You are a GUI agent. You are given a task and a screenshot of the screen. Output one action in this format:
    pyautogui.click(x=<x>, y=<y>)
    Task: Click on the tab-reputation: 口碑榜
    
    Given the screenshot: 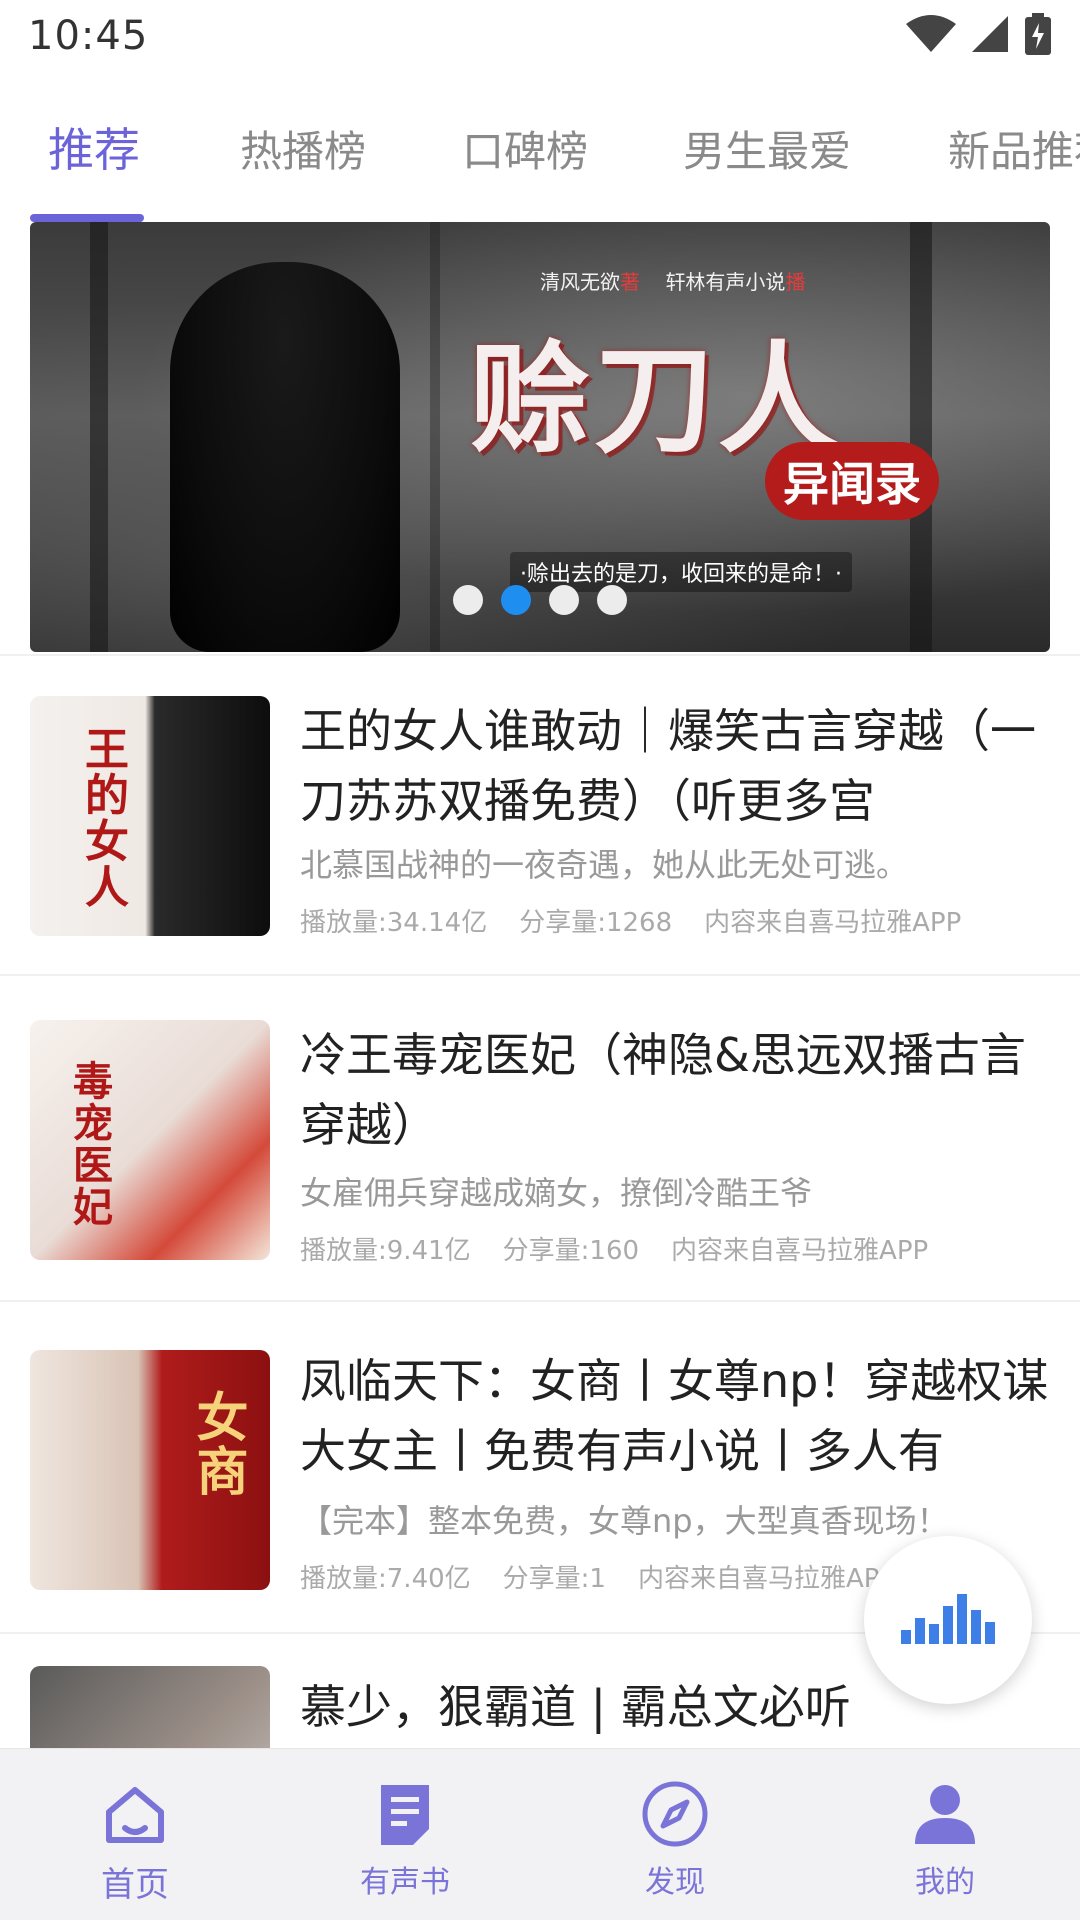 What is the action you would take?
    pyautogui.click(x=525, y=148)
    